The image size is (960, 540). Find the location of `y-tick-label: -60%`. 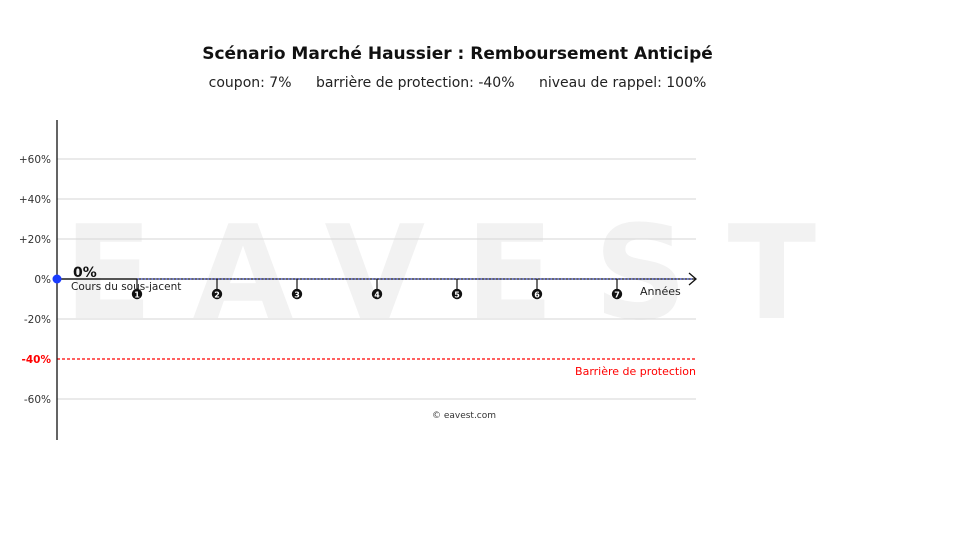

y-tick-label: -60% is located at coordinates (37, 400).